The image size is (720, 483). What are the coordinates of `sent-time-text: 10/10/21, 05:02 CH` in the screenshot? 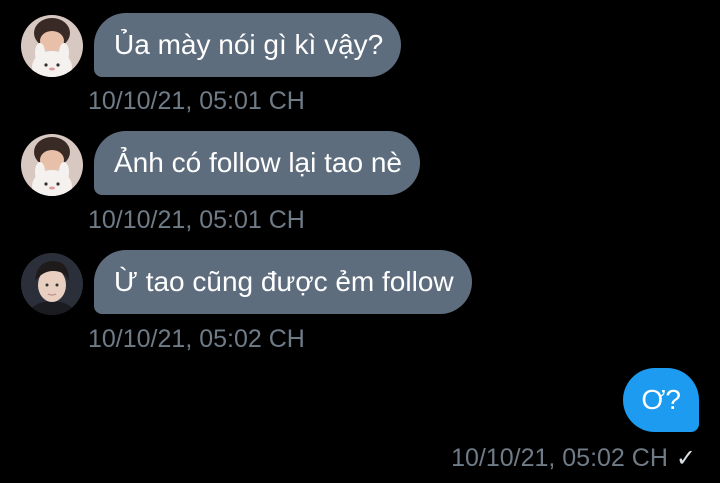 It's located at (559, 458).